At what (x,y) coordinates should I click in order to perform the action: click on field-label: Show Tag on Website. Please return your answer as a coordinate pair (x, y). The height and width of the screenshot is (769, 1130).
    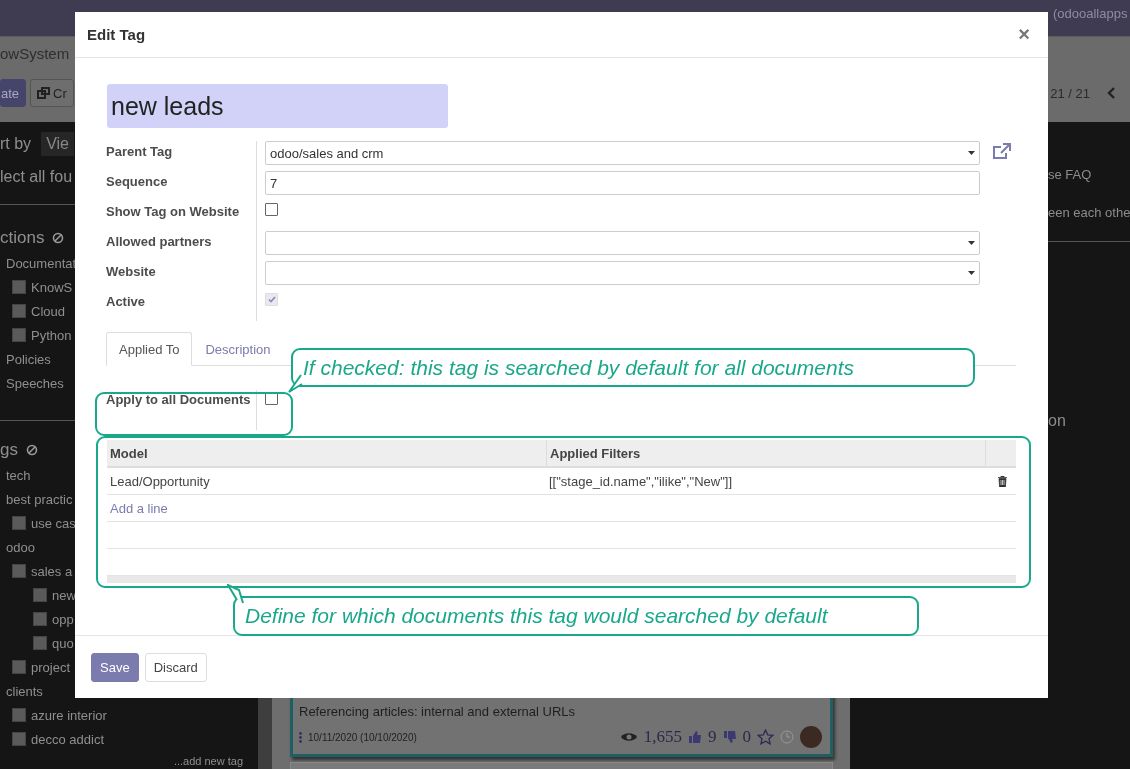
    Looking at the image, I should click on (181, 216).